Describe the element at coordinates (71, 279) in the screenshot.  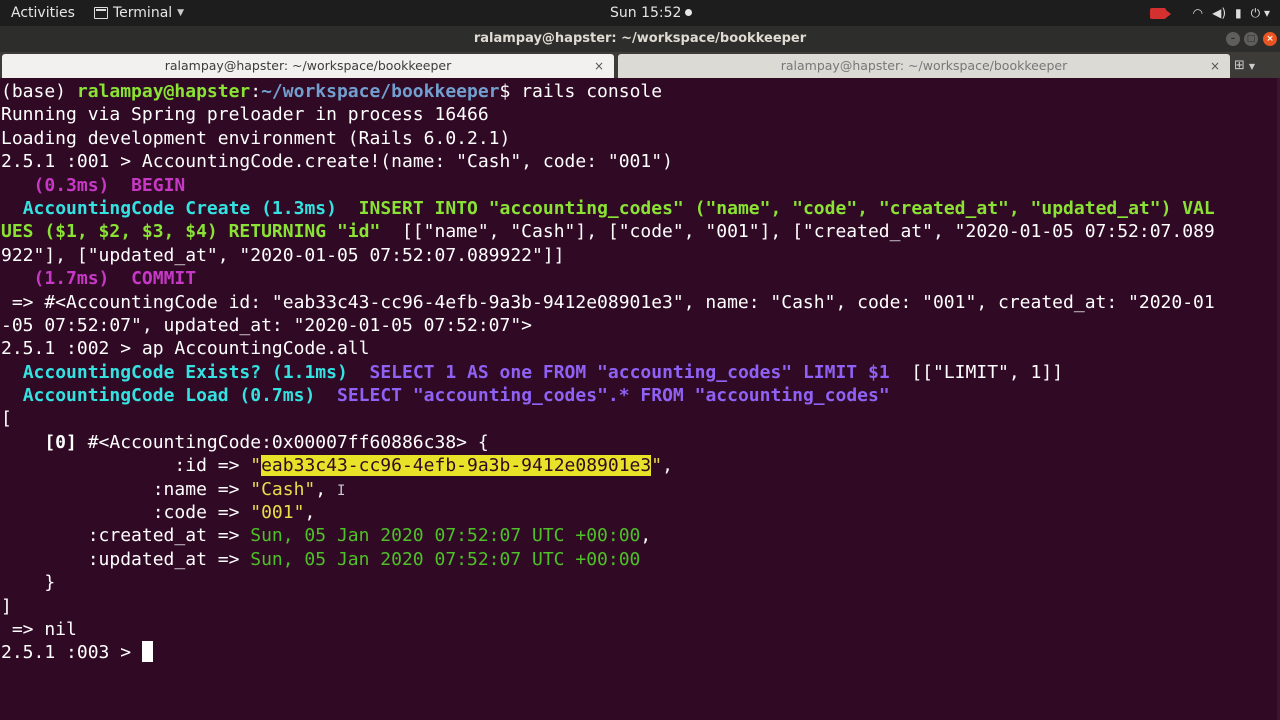
I see `sql-time: (1.7ms)` at that location.